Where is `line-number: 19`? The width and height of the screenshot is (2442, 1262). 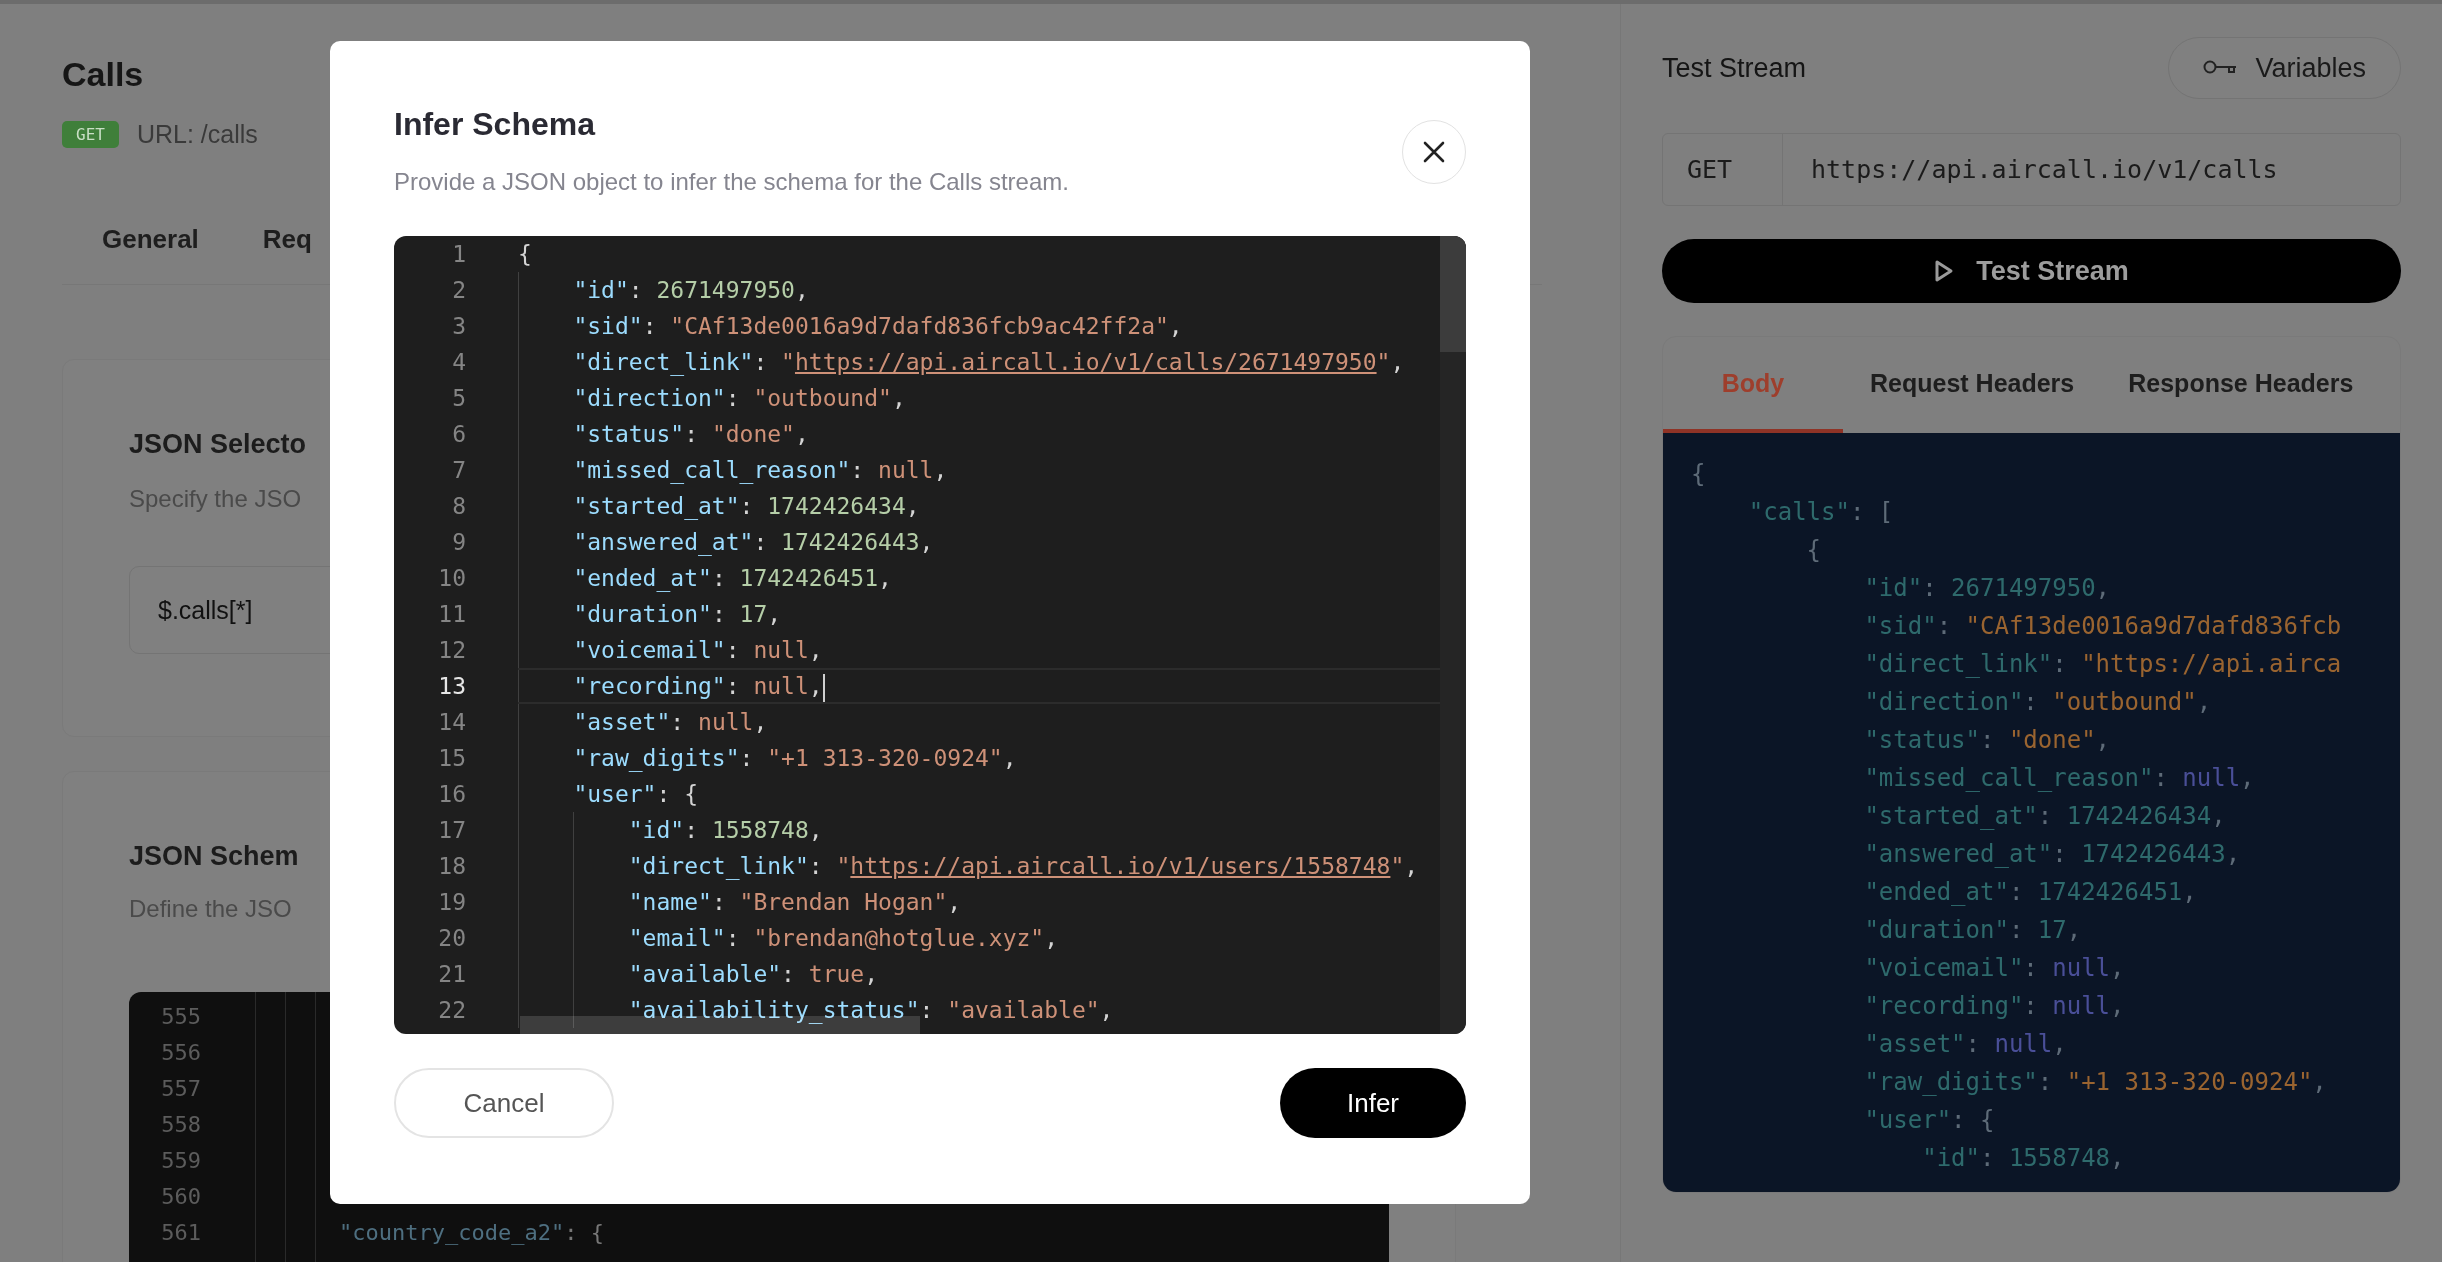 line-number: 19 is located at coordinates (451, 902).